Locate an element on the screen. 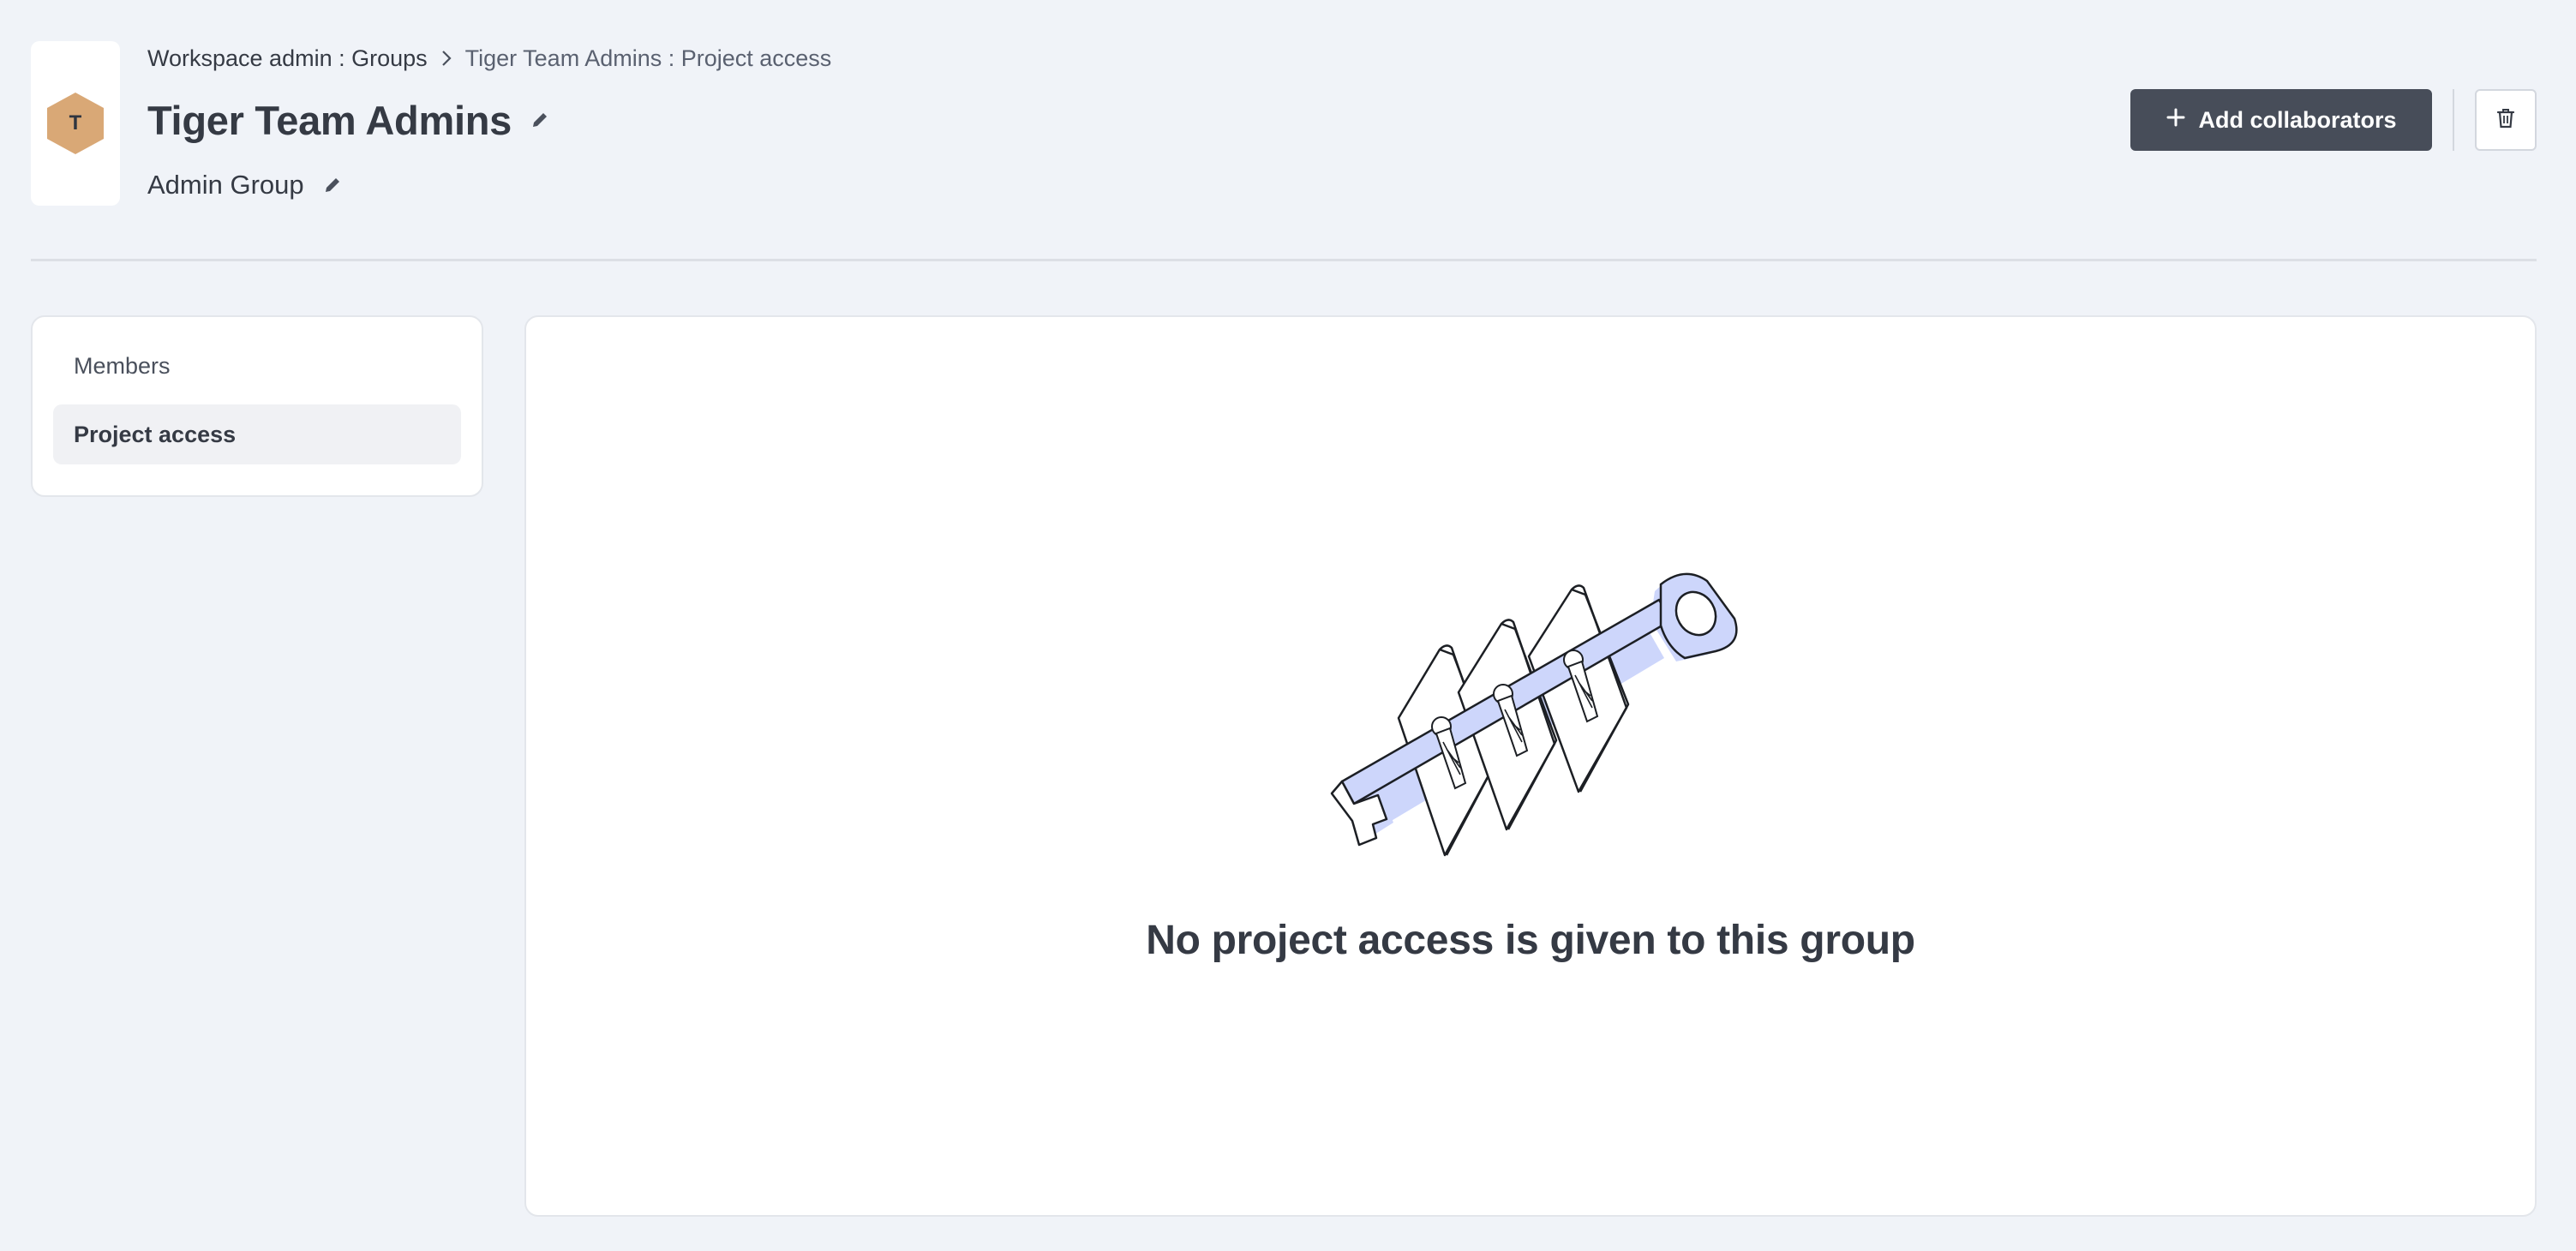  group-avatar: T is located at coordinates (75, 123).